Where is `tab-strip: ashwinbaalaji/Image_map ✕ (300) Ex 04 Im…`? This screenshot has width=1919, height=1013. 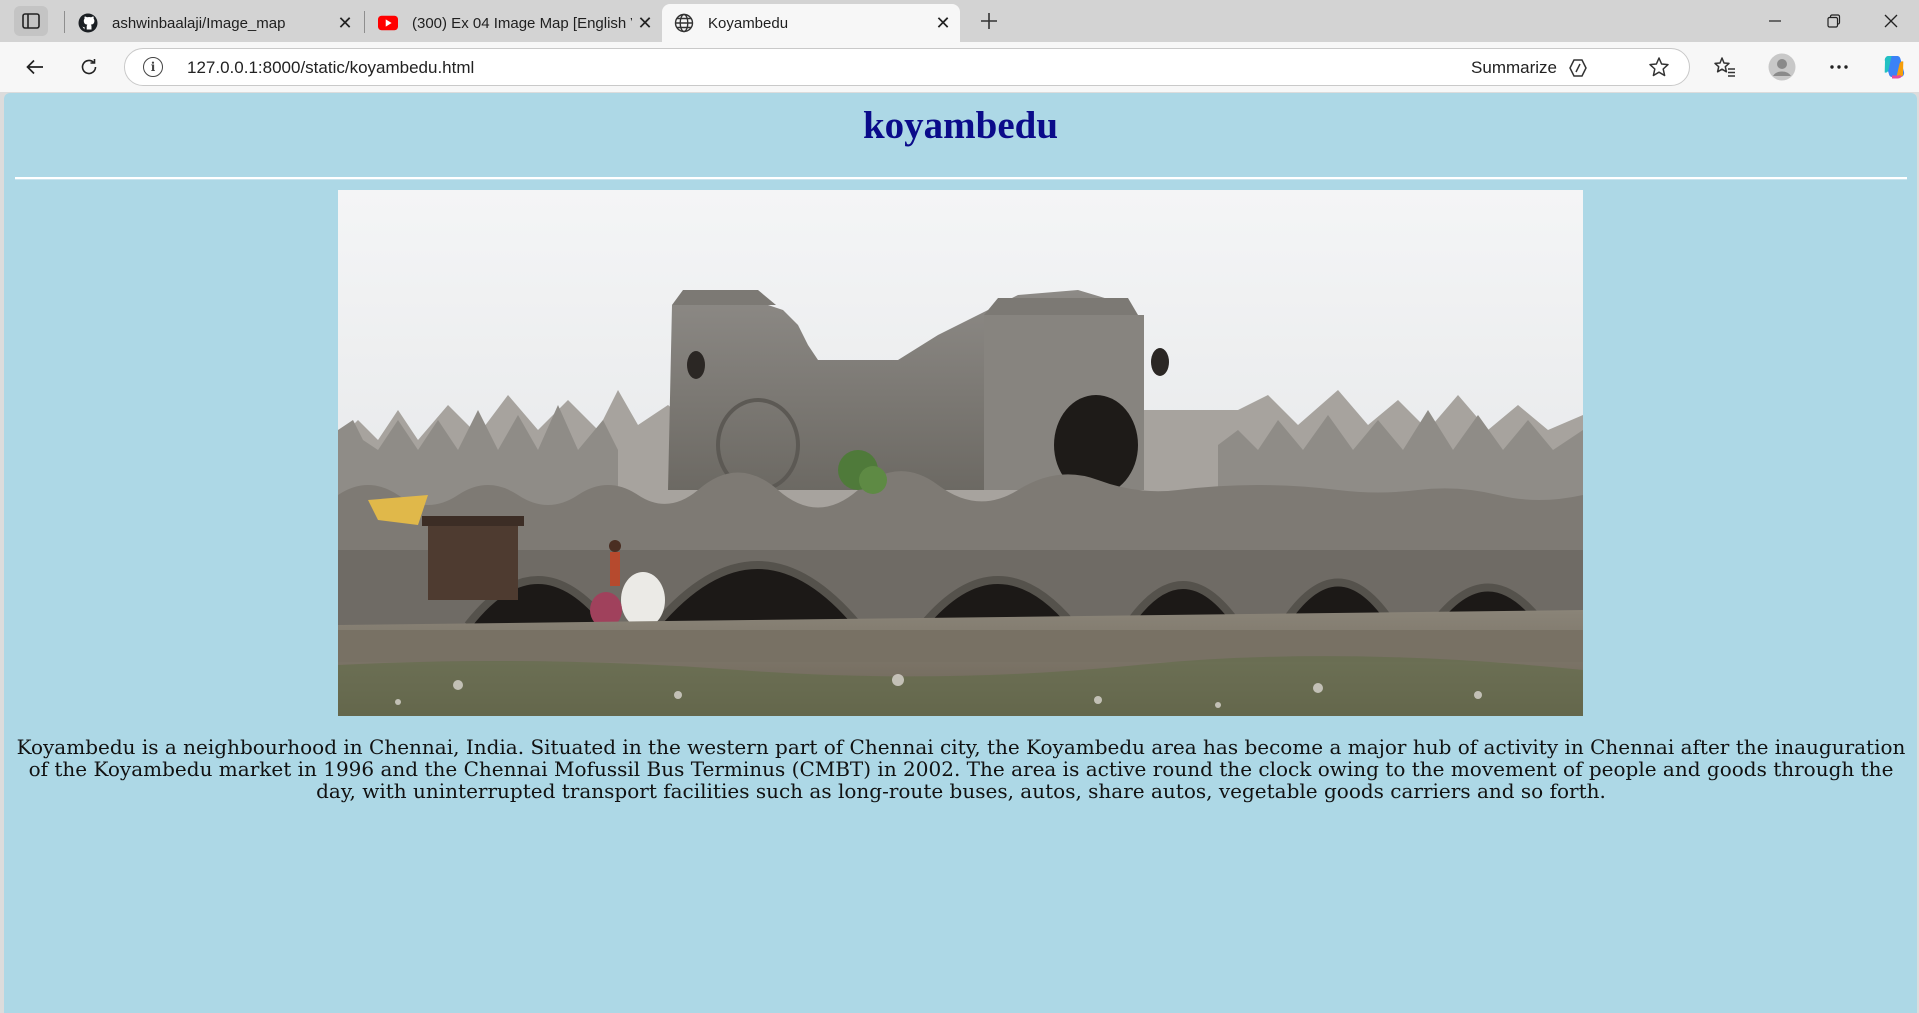 tab-strip: ashwinbaalaji/Image_map ✕ (300) Ex 04 Im… is located at coordinates (959, 21).